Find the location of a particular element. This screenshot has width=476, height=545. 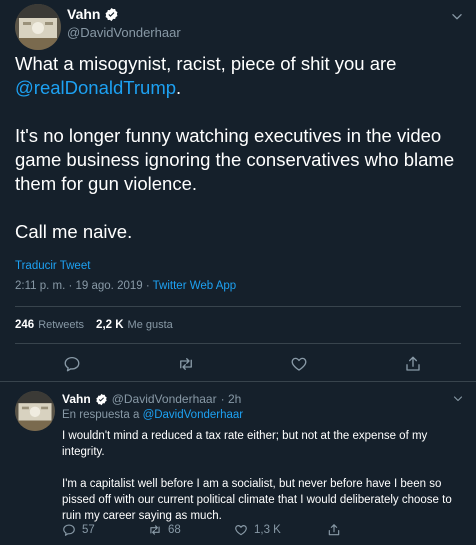

reply-header: Vahn @DavidVonderhaar · 2h is located at coordinates (151, 399).